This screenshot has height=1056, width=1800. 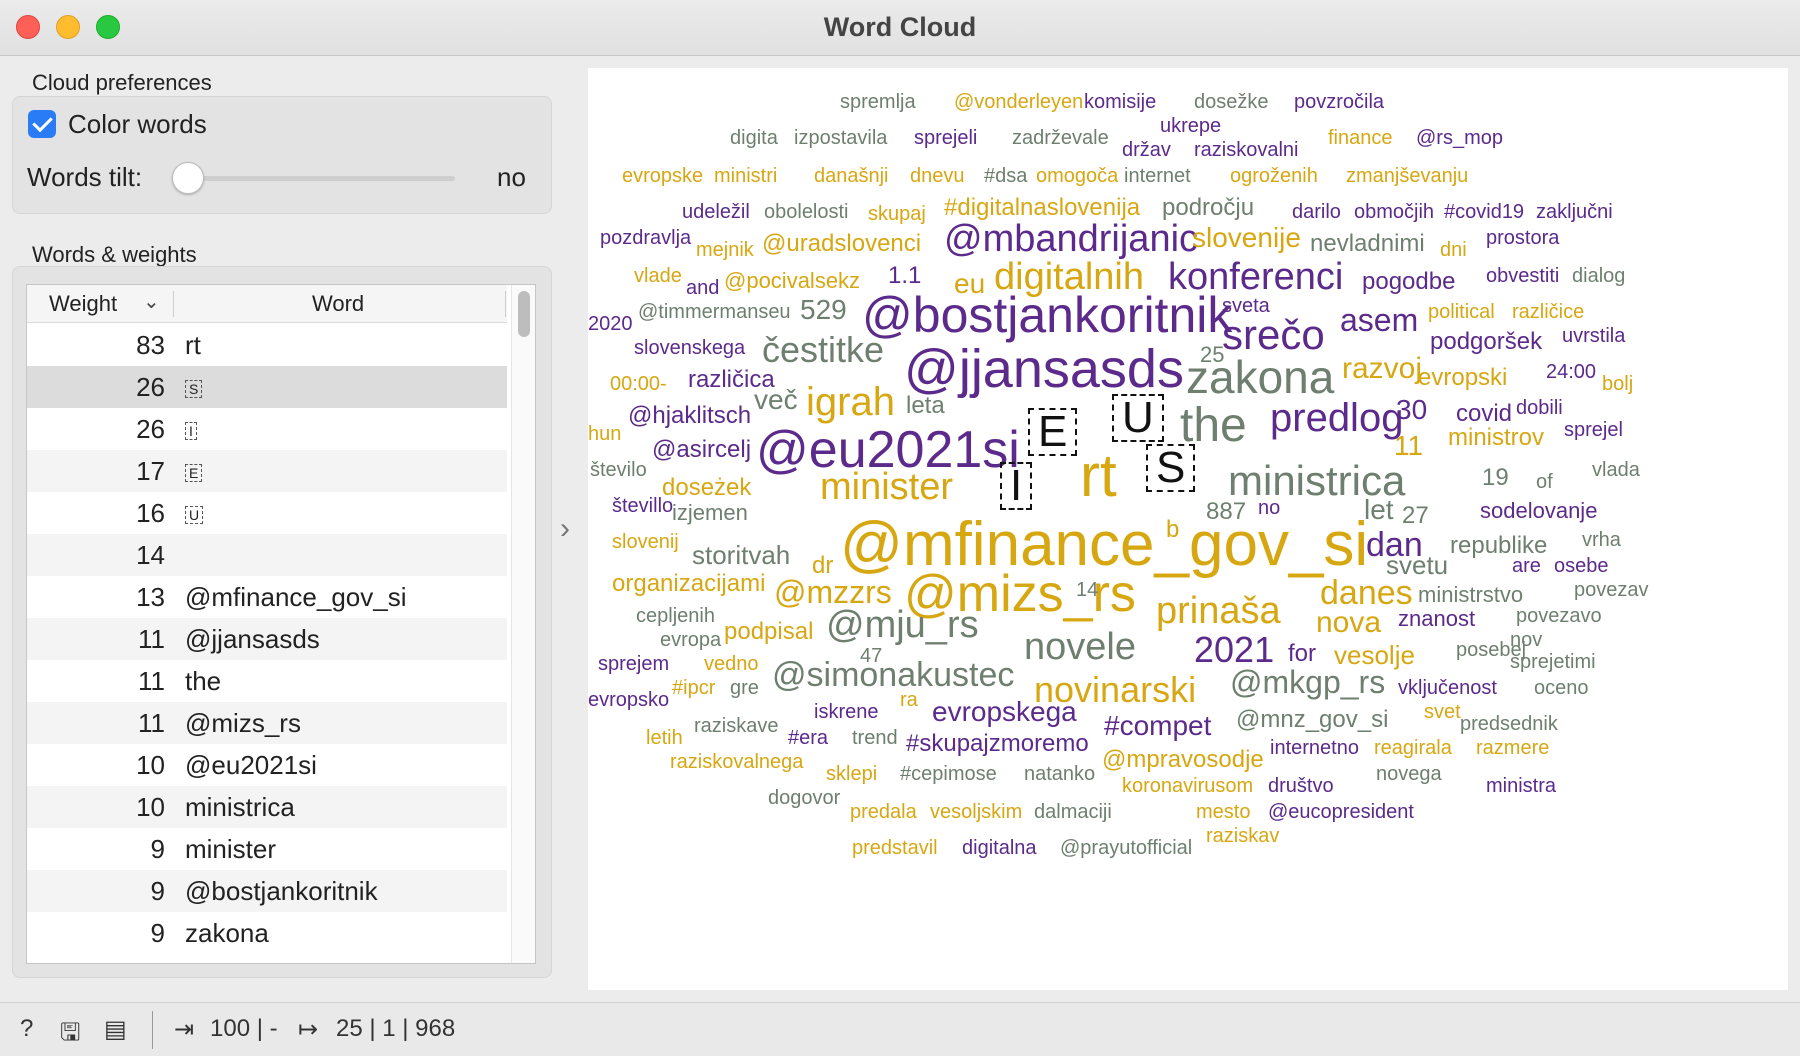 I want to click on cloud-word: #covid19, so click(x=1484, y=212).